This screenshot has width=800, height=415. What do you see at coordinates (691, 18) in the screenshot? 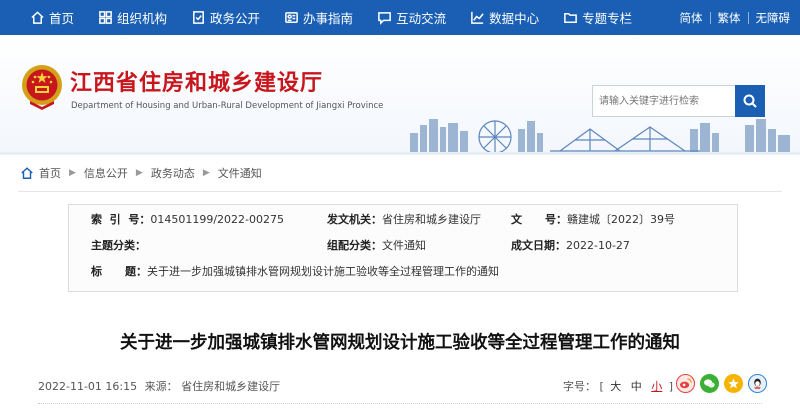
I see `lang-simplified-link: 简体` at bounding box center [691, 18].